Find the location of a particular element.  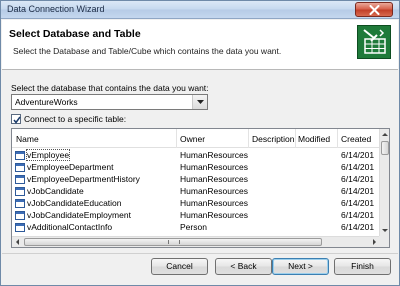

cancel-button: Cancel is located at coordinates (179, 266).